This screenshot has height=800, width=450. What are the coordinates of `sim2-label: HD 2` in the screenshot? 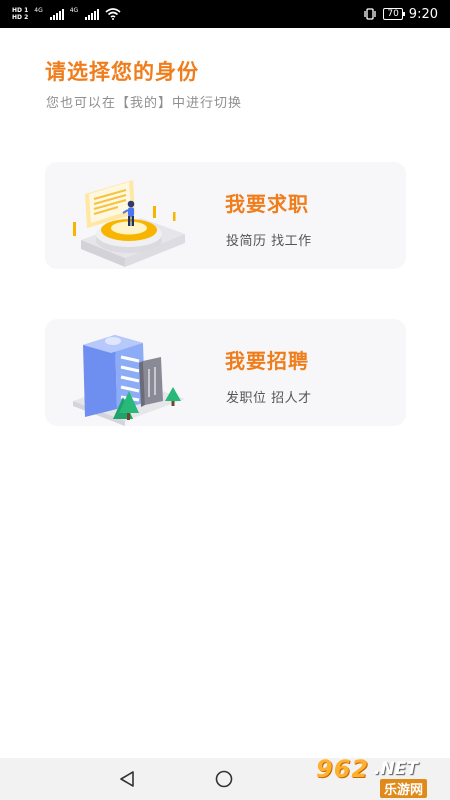 It's located at (20, 17).